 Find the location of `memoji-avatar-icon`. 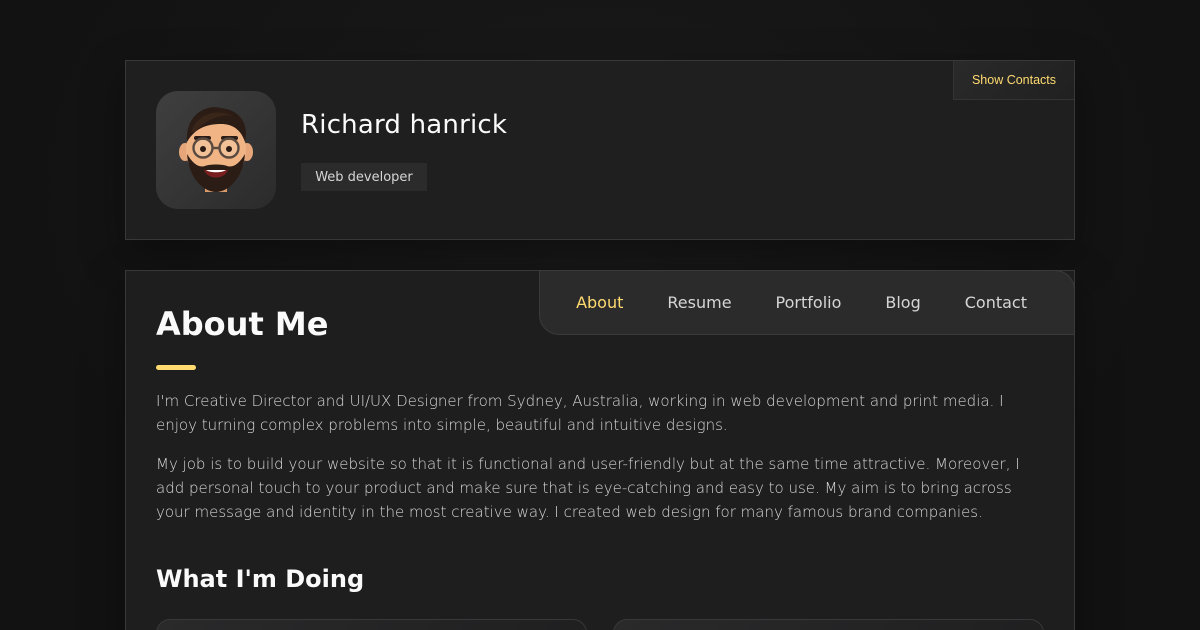

memoji-avatar-icon is located at coordinates (216, 149).